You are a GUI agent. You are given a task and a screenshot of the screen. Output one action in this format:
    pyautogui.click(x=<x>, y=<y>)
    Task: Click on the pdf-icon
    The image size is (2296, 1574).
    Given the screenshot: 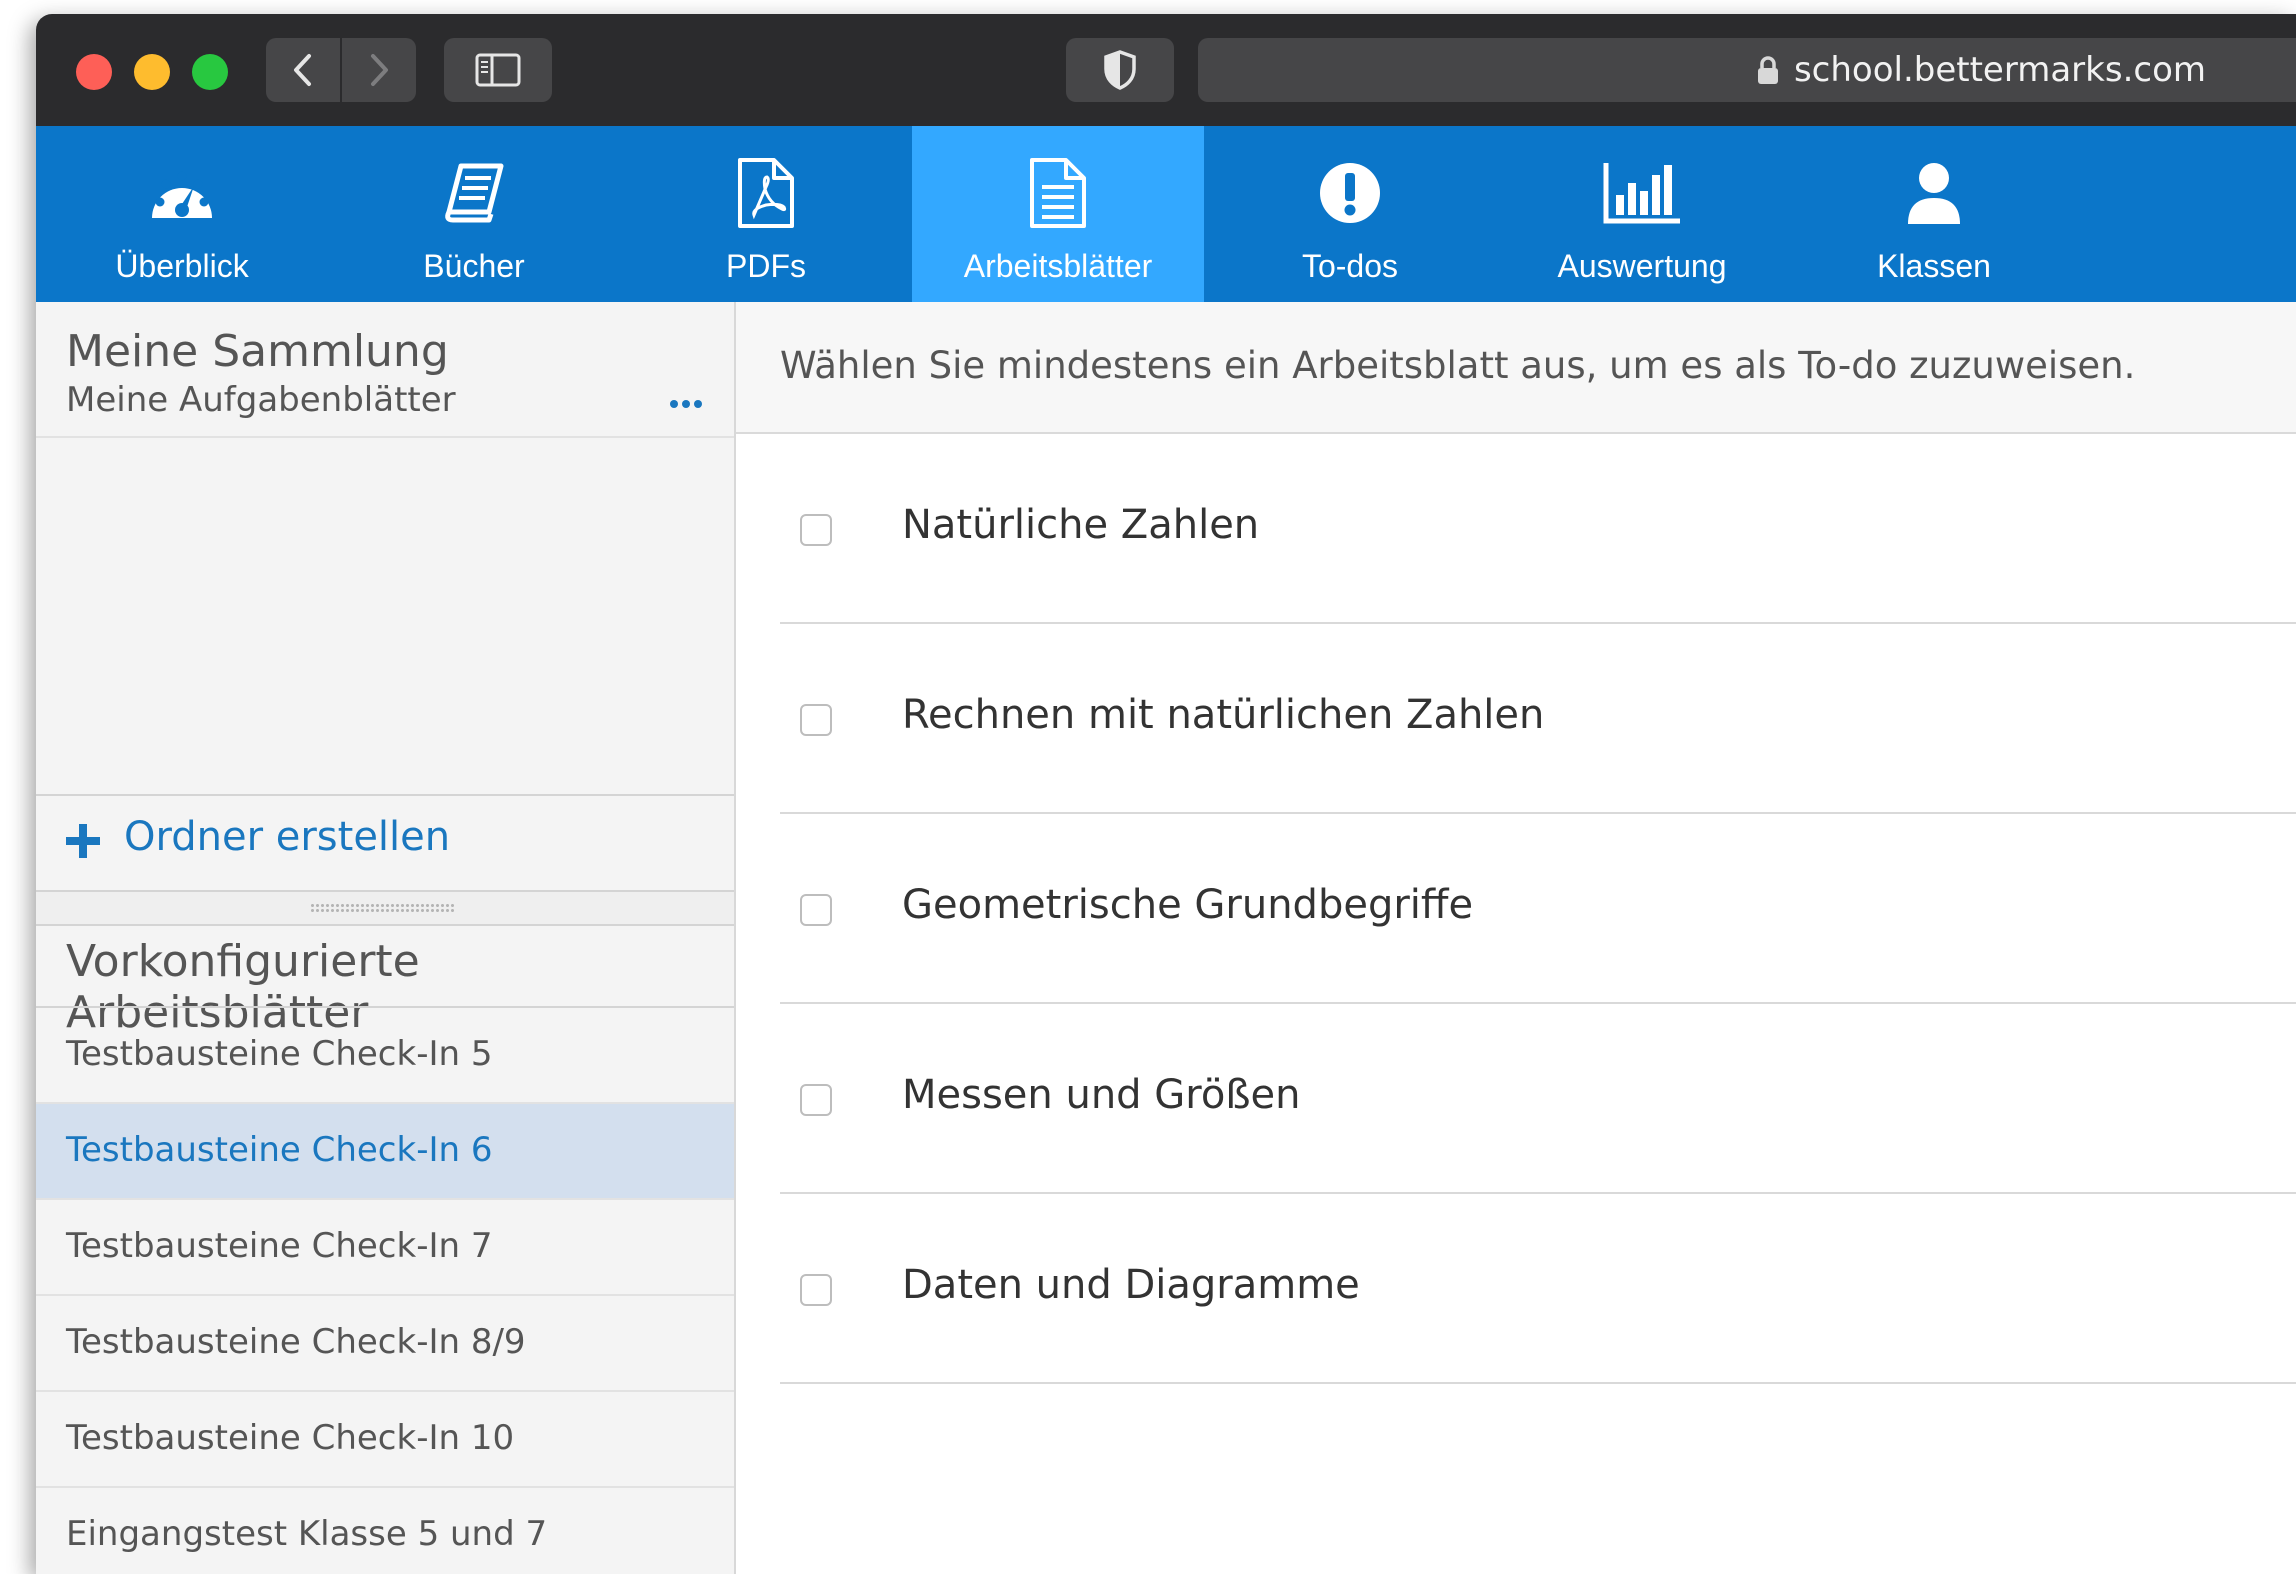 What is the action you would take?
    pyautogui.click(x=766, y=193)
    